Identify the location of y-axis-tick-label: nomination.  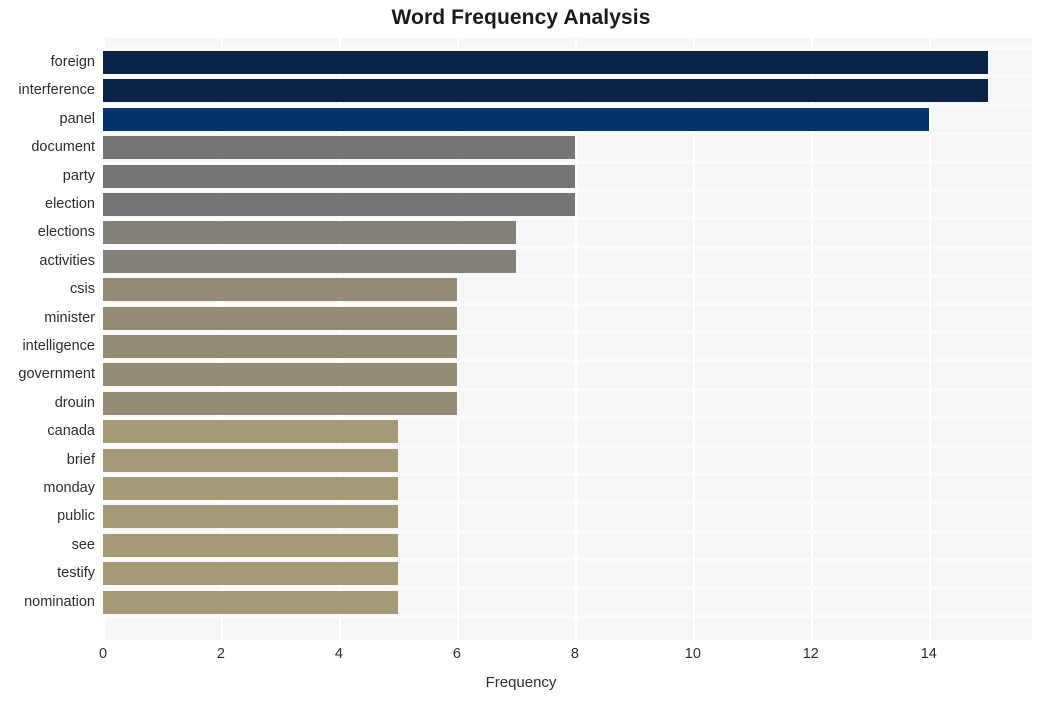
(59, 601).